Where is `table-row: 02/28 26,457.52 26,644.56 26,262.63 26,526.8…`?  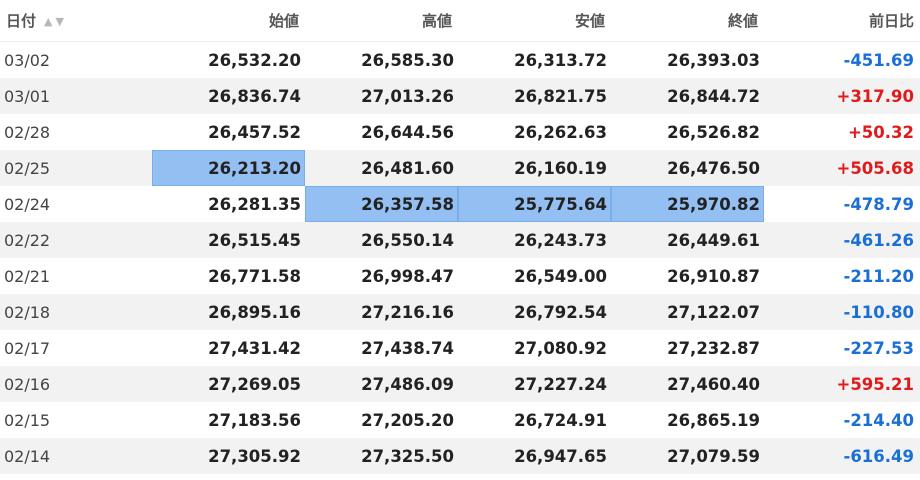
table-row: 02/28 26,457.52 26,644.56 26,262.63 26,526.8… is located at coordinates (460, 132).